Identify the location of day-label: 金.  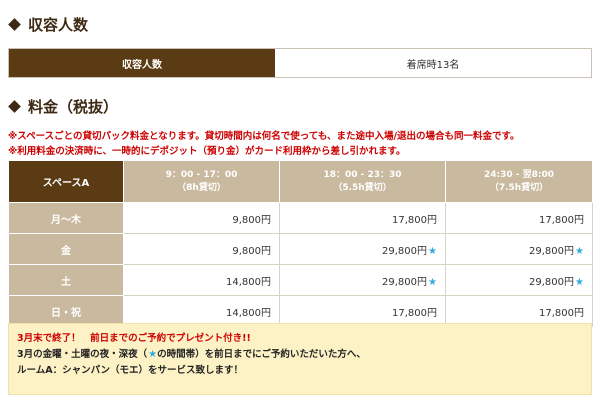
(66, 249).